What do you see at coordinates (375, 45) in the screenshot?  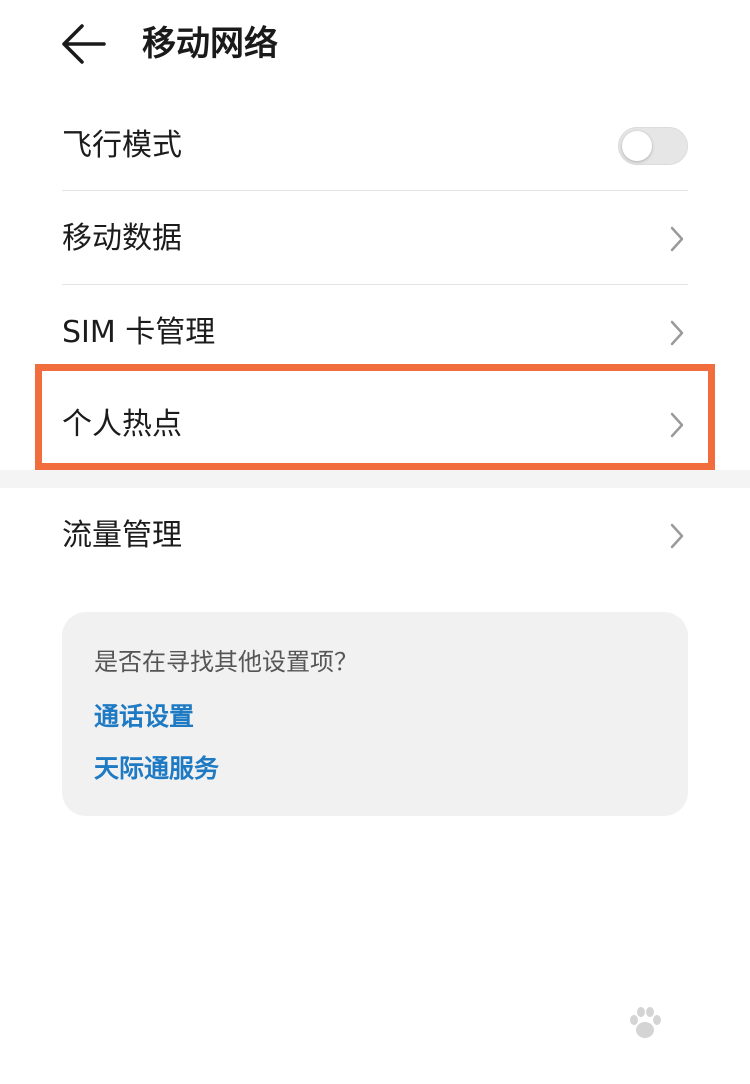 I see `app-header: 移动网络` at bounding box center [375, 45].